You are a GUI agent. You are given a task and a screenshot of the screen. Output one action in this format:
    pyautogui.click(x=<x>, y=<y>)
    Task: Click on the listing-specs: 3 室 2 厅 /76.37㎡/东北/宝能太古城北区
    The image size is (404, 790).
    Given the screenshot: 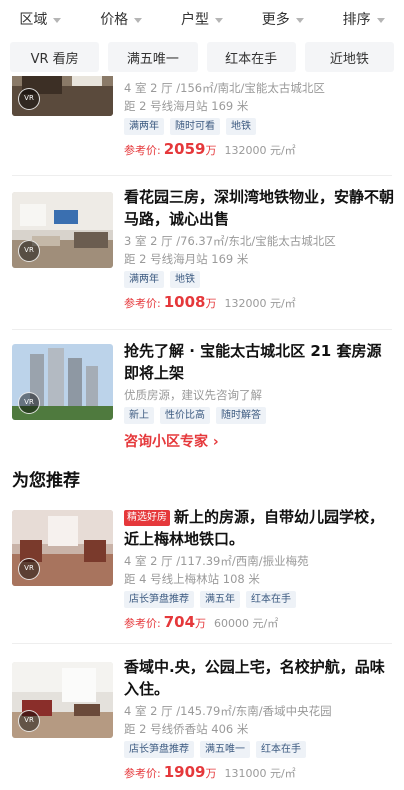 What is the action you would take?
    pyautogui.click(x=230, y=241)
    